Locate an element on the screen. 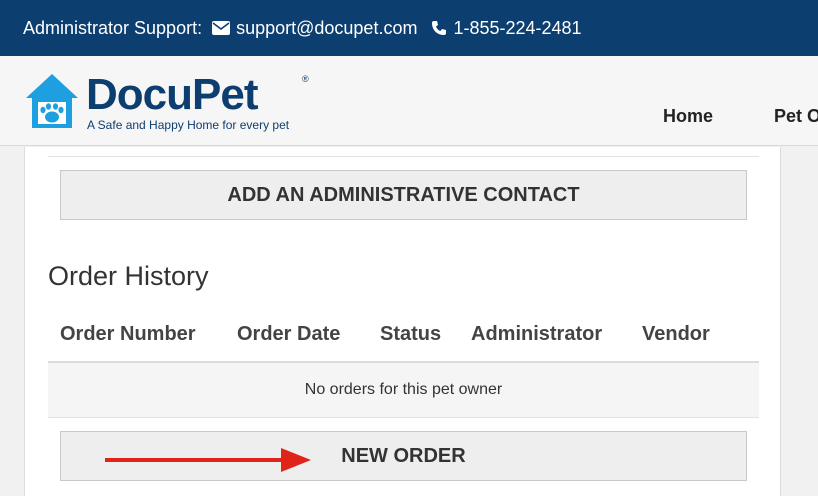 This screenshot has width=818, height=496. table-empty-row: No orders for this pet owner is located at coordinates (403, 390).